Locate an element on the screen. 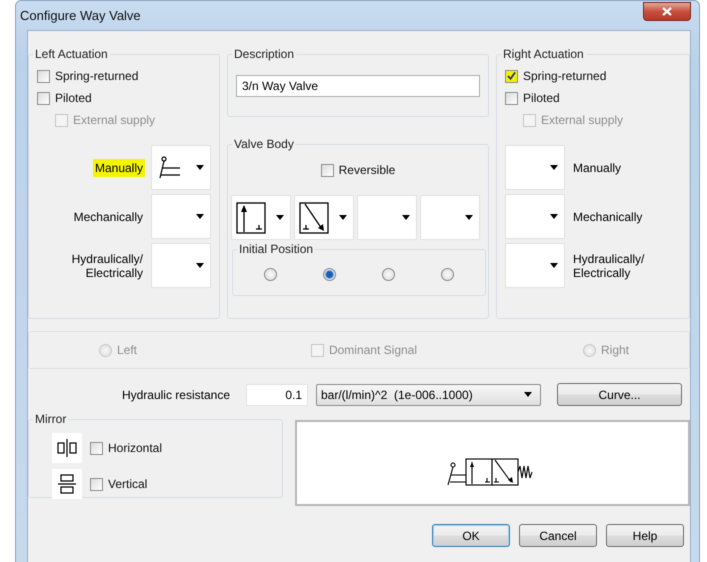 The image size is (707, 562). group-title: Mirror is located at coordinates (51, 419).